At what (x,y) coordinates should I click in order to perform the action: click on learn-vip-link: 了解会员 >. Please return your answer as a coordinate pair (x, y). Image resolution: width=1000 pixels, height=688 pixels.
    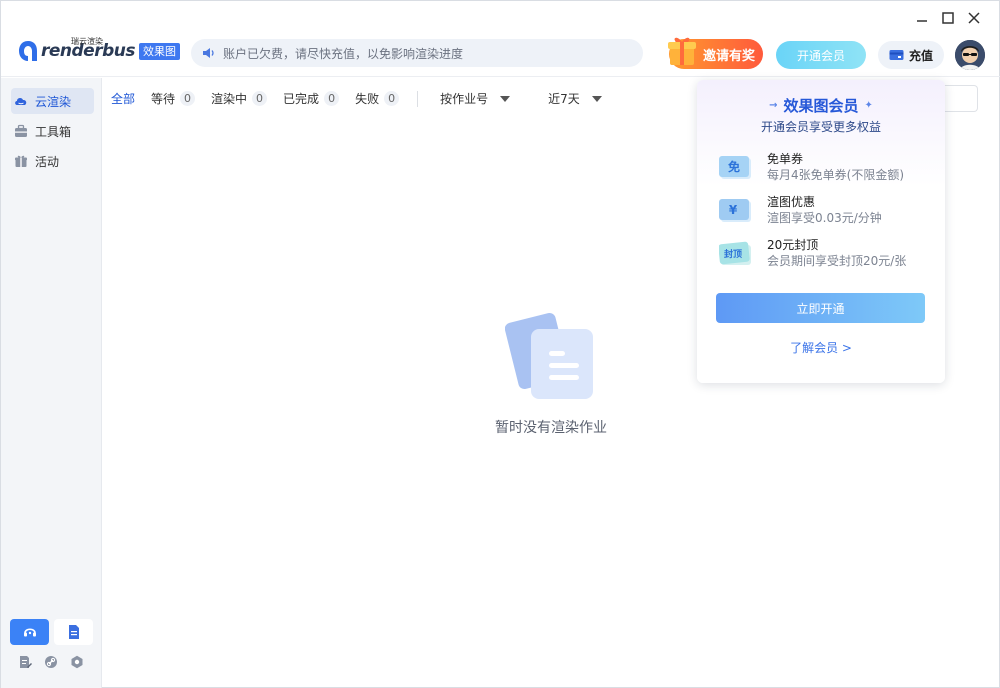
    Looking at the image, I should click on (821, 347).